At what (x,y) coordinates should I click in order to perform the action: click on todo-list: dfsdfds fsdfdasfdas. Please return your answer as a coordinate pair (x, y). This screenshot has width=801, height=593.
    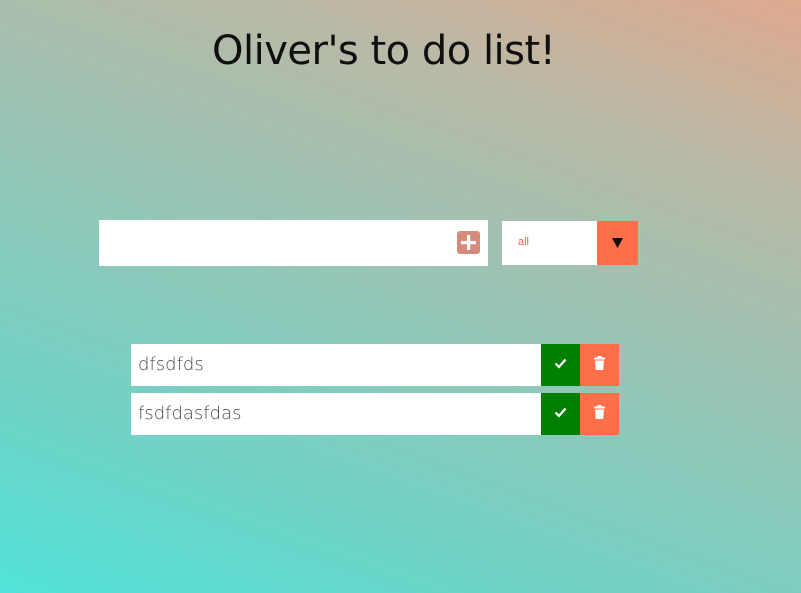
    Looking at the image, I should click on (375, 393).